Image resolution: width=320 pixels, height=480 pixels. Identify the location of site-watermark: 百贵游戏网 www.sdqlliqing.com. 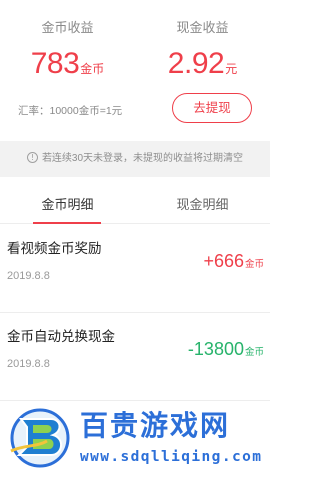
(135, 441).